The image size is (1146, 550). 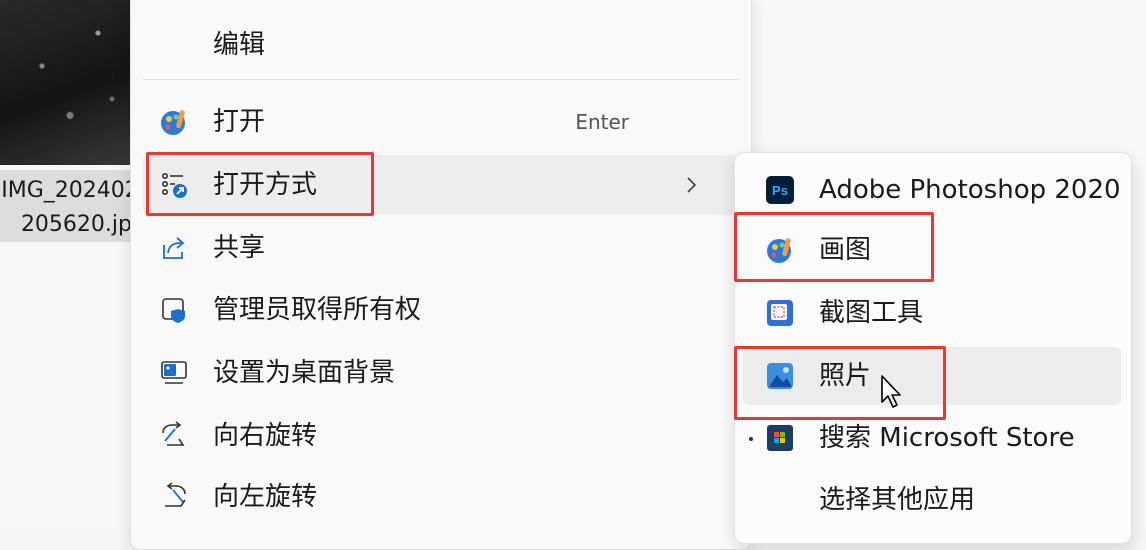 What do you see at coordinates (173, 122) in the screenshot?
I see `paint-app-icon` at bounding box center [173, 122].